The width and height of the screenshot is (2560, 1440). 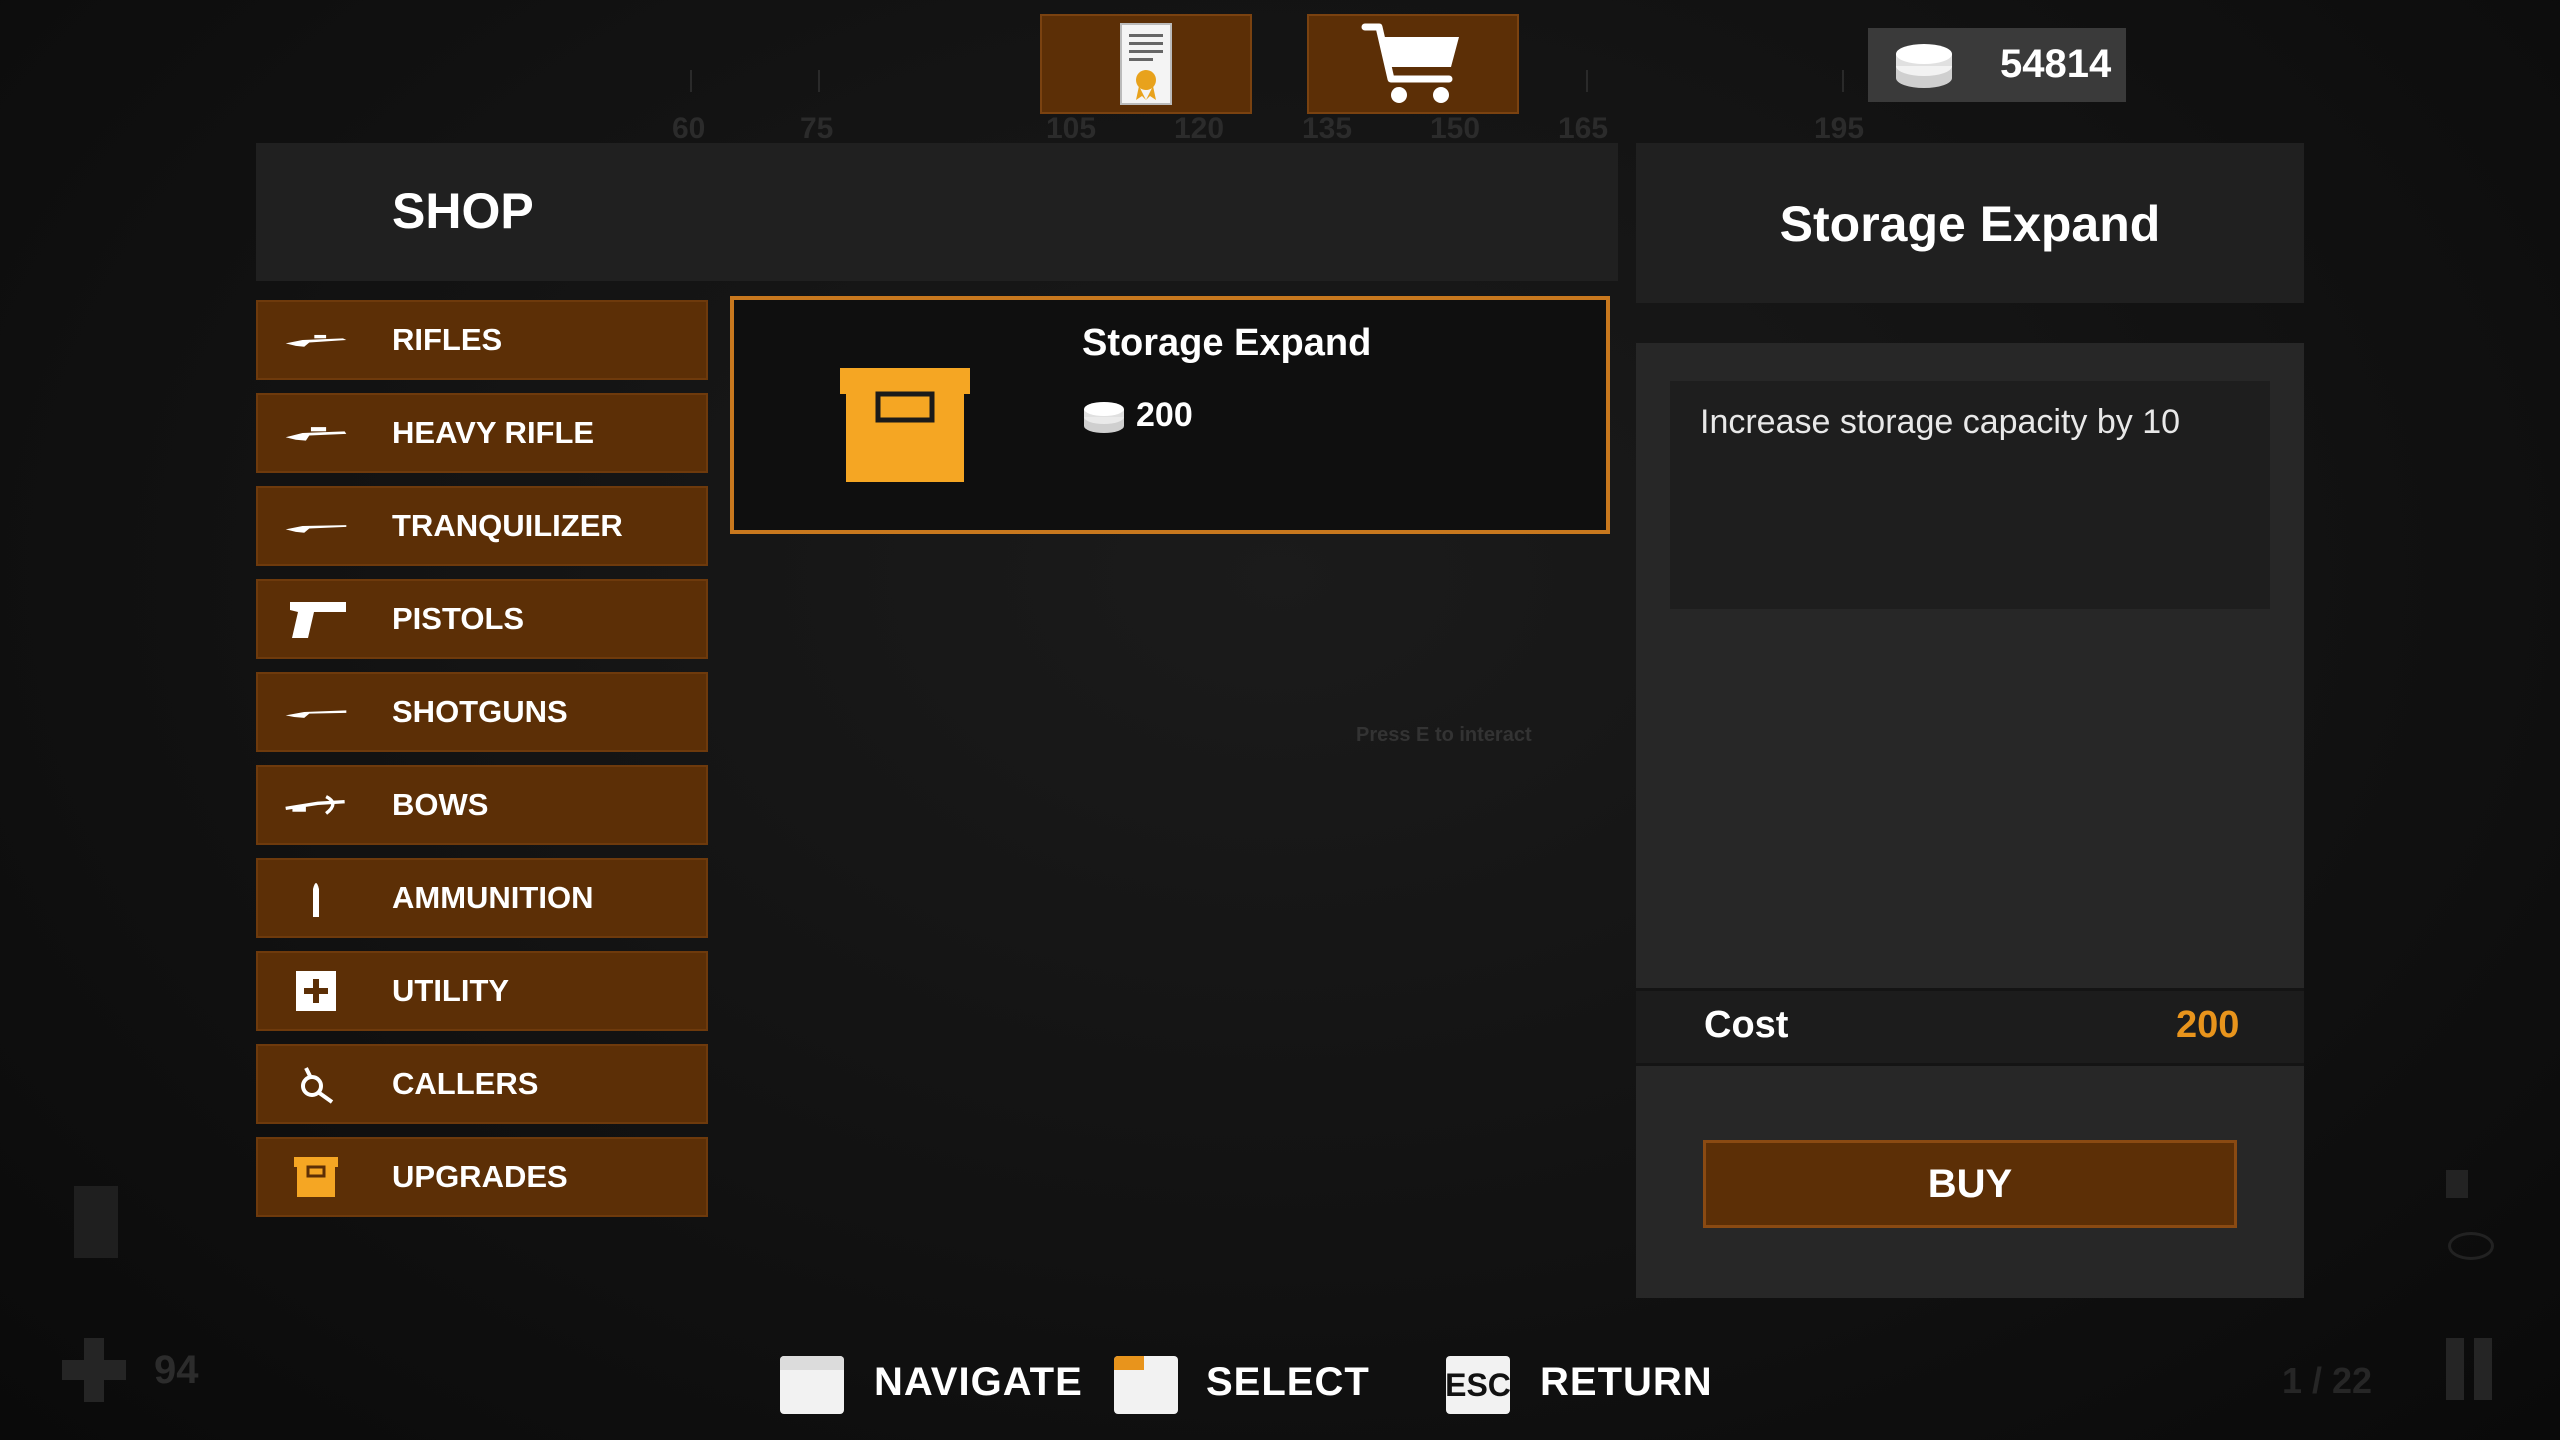 What do you see at coordinates (447, 339) in the screenshot?
I see `category-label: RIFLES` at bounding box center [447, 339].